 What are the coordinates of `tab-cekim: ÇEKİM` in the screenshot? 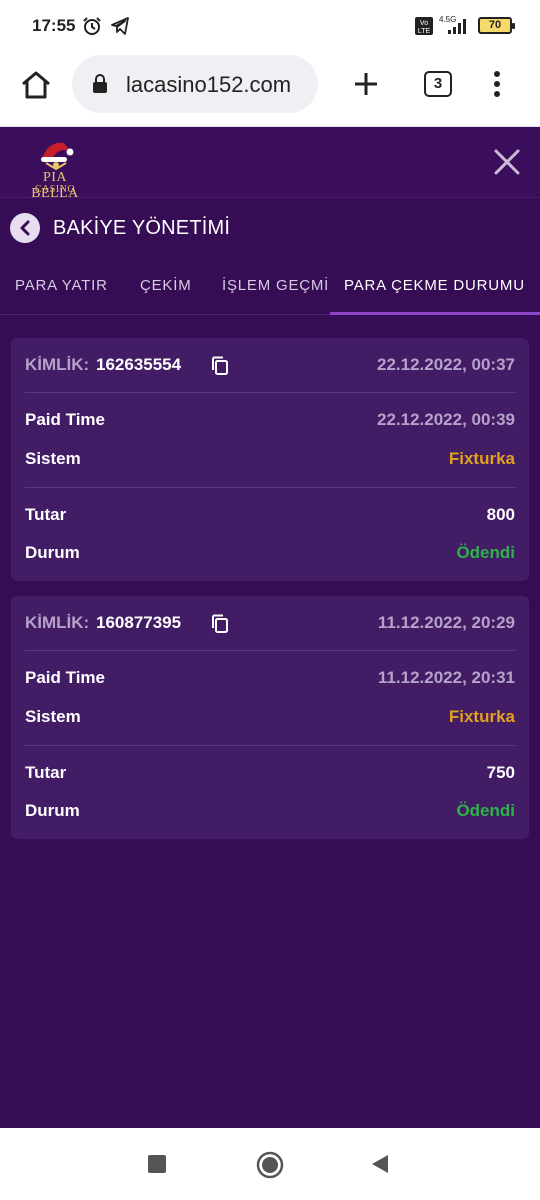 It's located at (166, 285).